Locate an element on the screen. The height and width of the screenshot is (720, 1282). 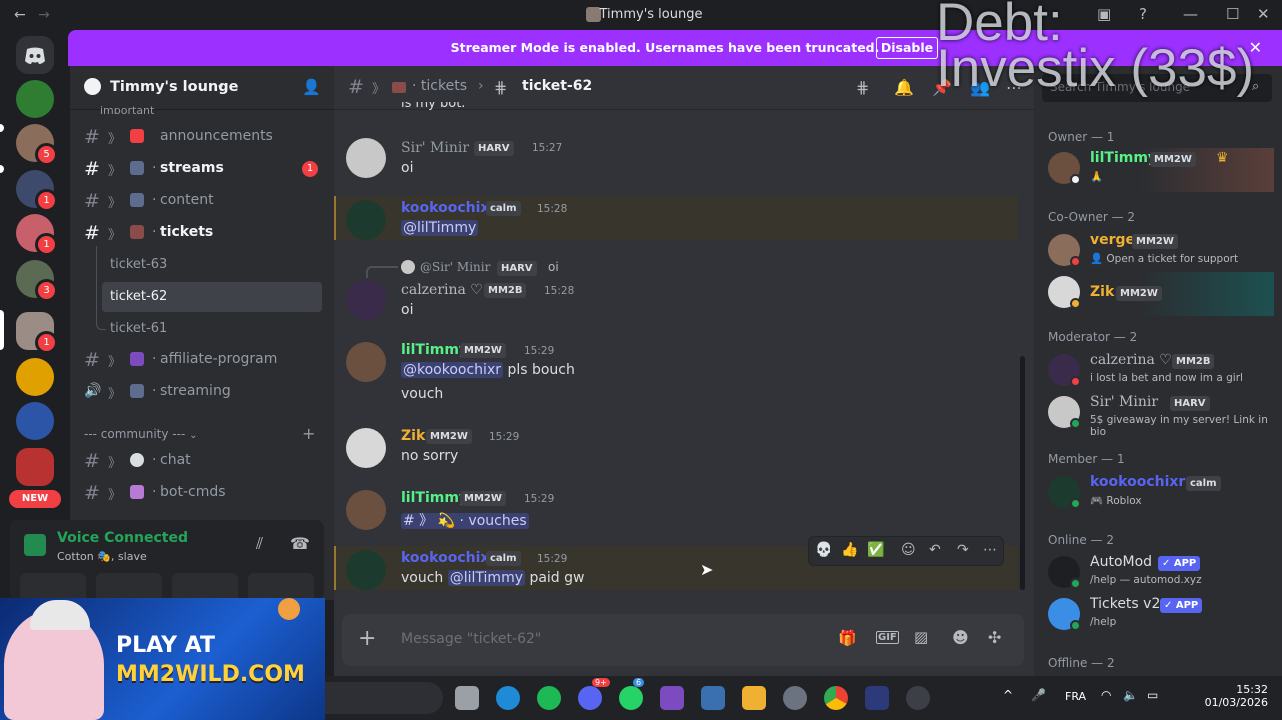
battery-icon: ▭ is located at coordinates (1152, 695).